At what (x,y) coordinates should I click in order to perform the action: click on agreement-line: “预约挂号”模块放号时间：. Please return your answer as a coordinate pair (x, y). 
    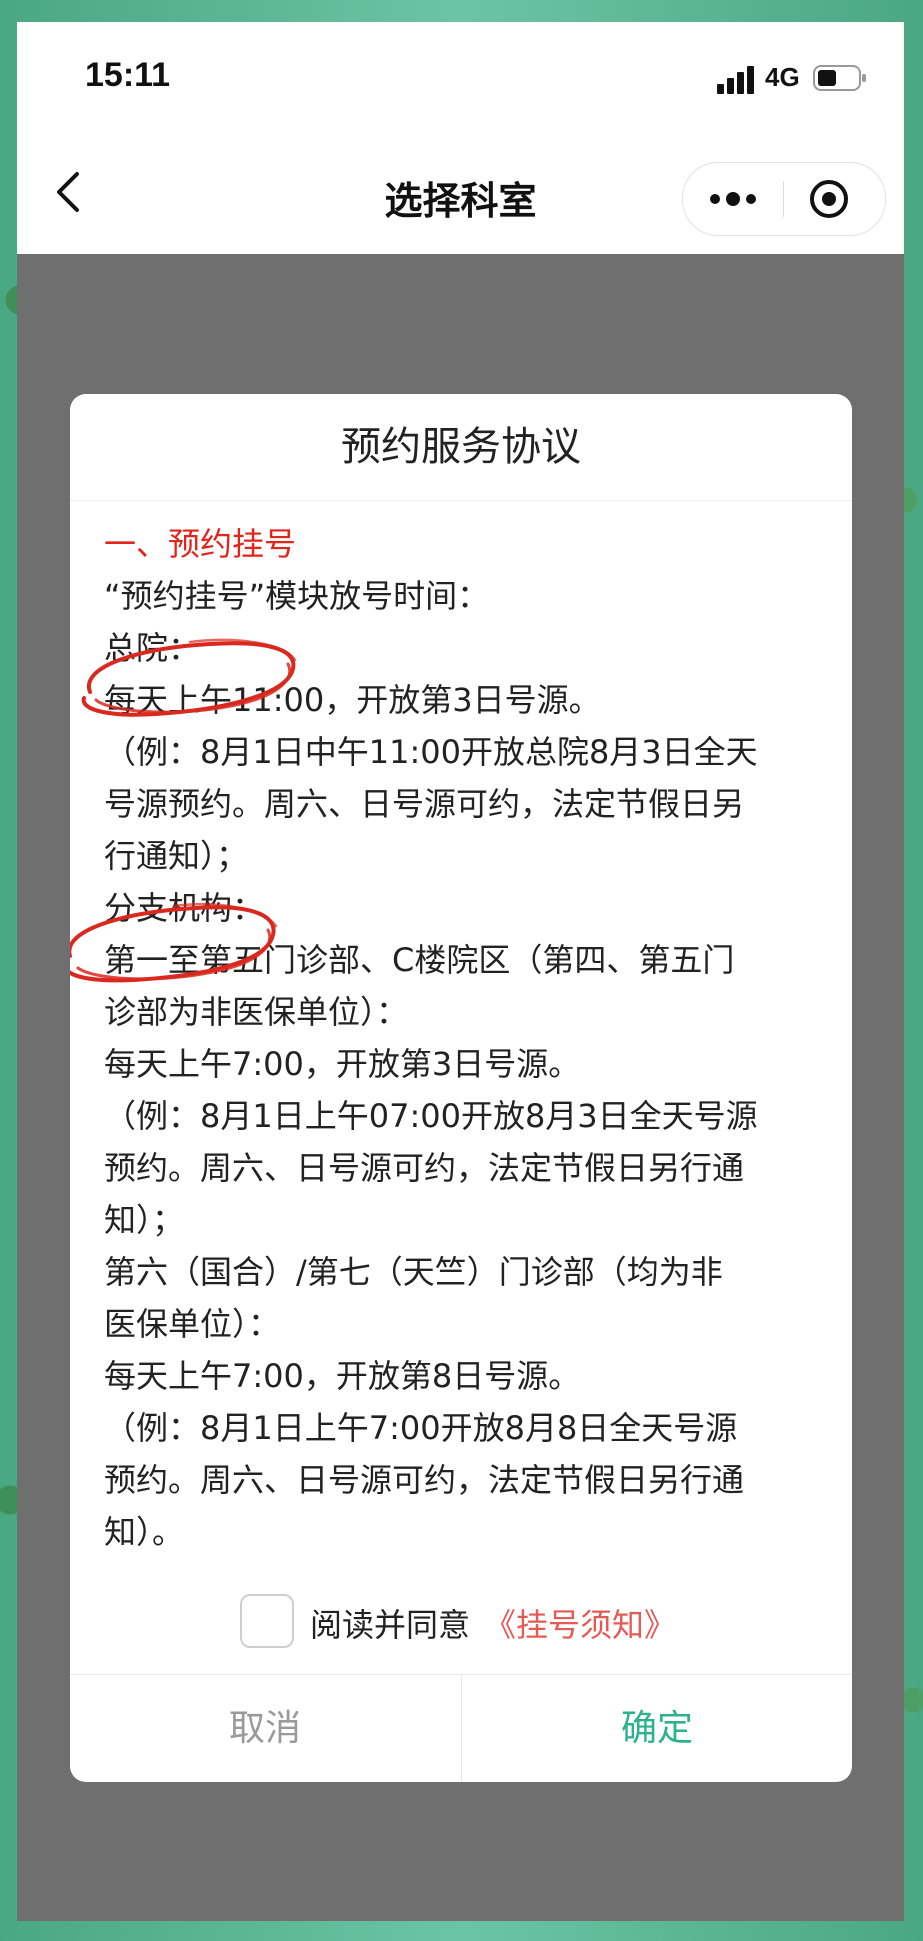
    Looking at the image, I should click on (297, 596).